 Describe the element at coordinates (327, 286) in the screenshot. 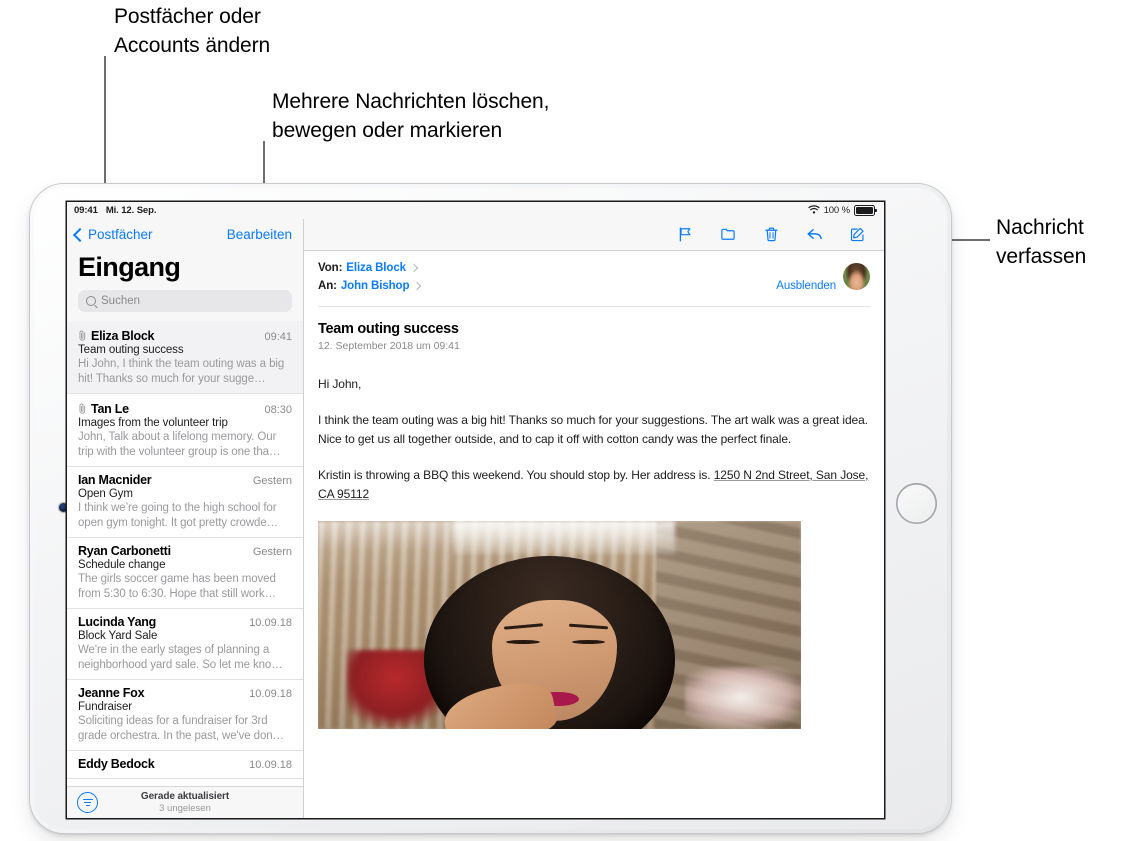

I see `to-label: An:` at that location.